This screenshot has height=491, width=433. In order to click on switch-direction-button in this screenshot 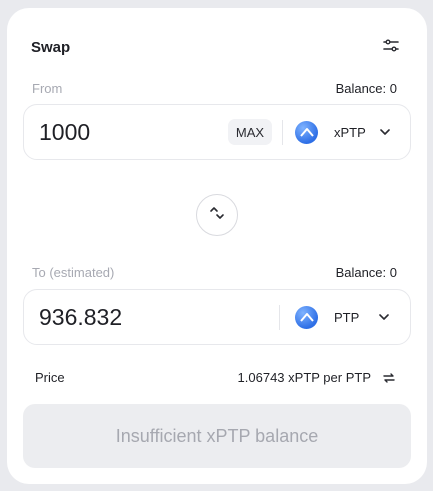, I will do `click(217, 215)`.